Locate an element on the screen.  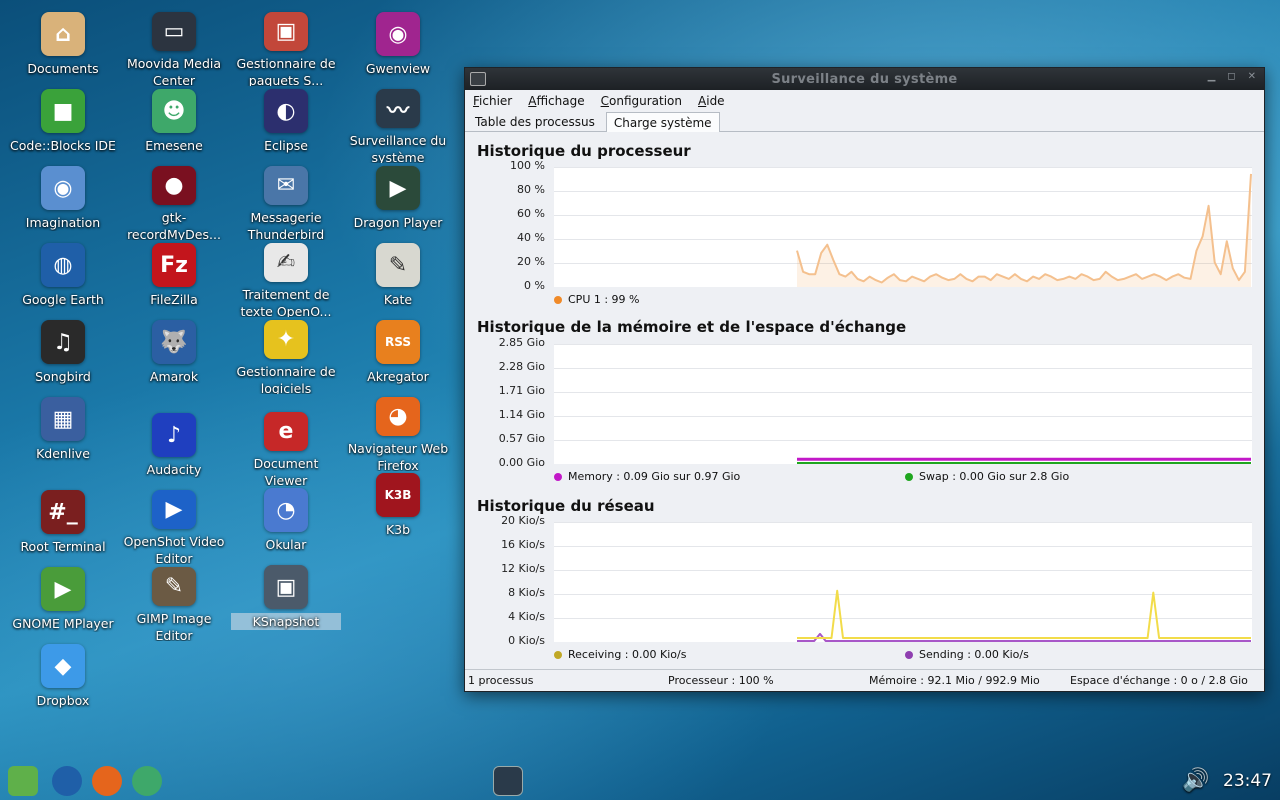
desktop-icon-moovida: ▭ Moovida Media Center is located at coordinates (174, 49).